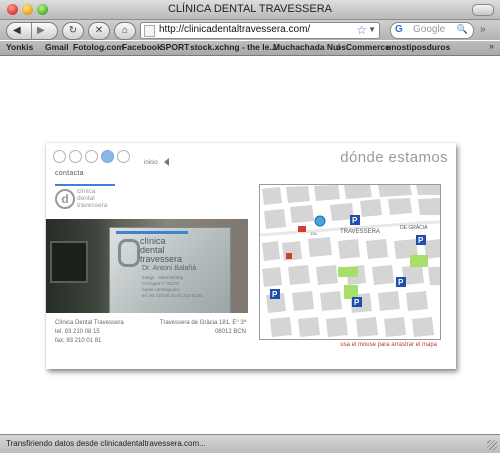 This screenshot has height=453, width=500. I want to click on bookmark-item: osCommerce, so click(363, 47).